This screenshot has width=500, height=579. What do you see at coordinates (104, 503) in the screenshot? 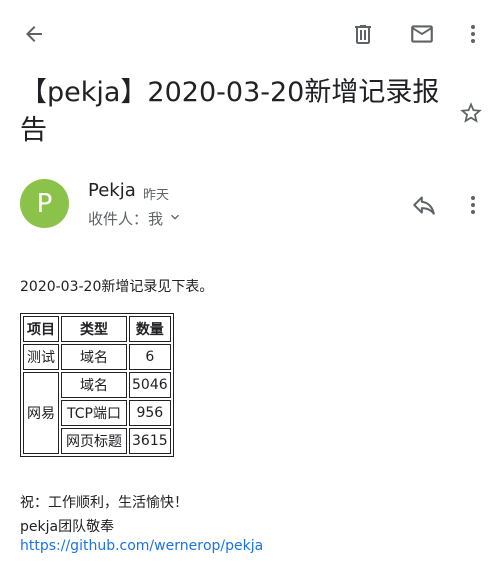
I see `closing-line: 祝：工作顺利，生活愉快！` at bounding box center [104, 503].